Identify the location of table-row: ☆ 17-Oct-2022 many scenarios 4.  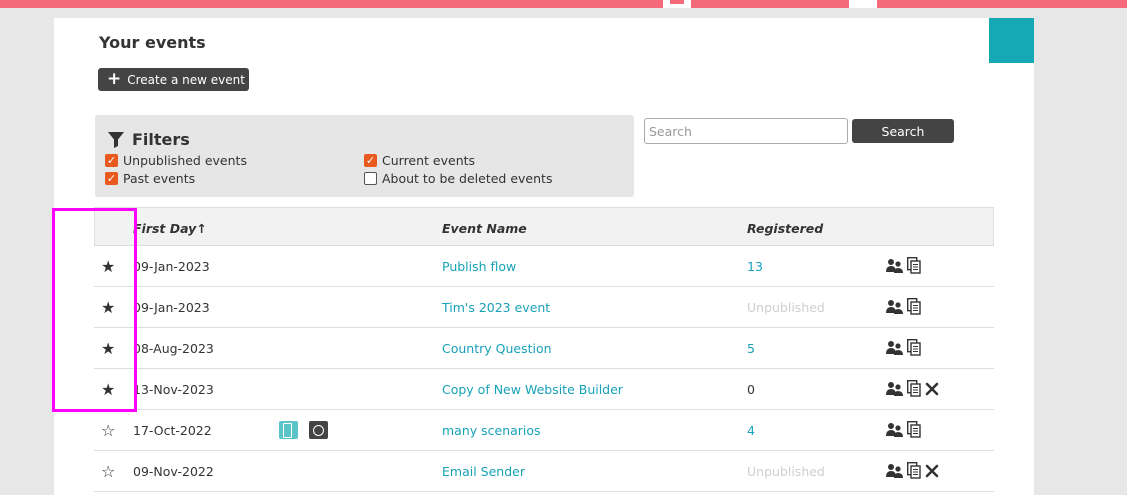
(544, 430).